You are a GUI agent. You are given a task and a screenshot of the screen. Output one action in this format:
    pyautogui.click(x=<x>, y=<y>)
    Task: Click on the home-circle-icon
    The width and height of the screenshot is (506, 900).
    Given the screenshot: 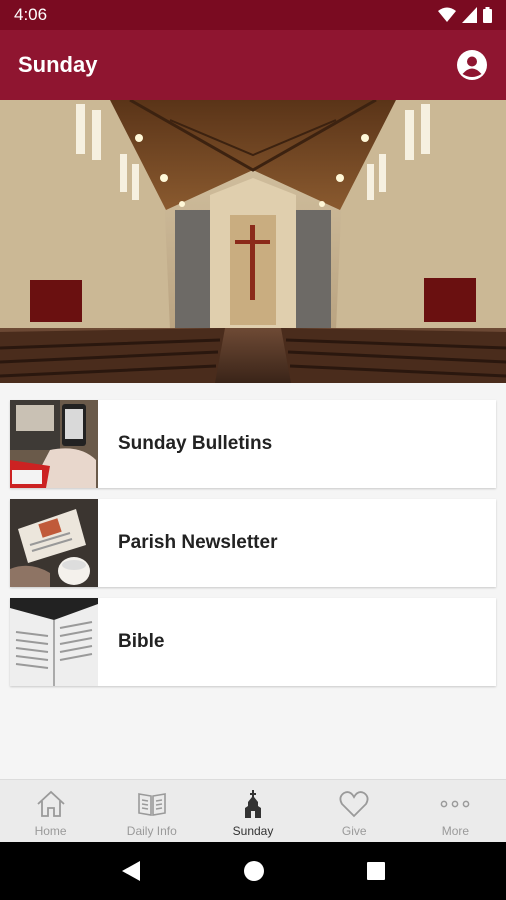 What is the action you would take?
    pyautogui.click(x=254, y=871)
    